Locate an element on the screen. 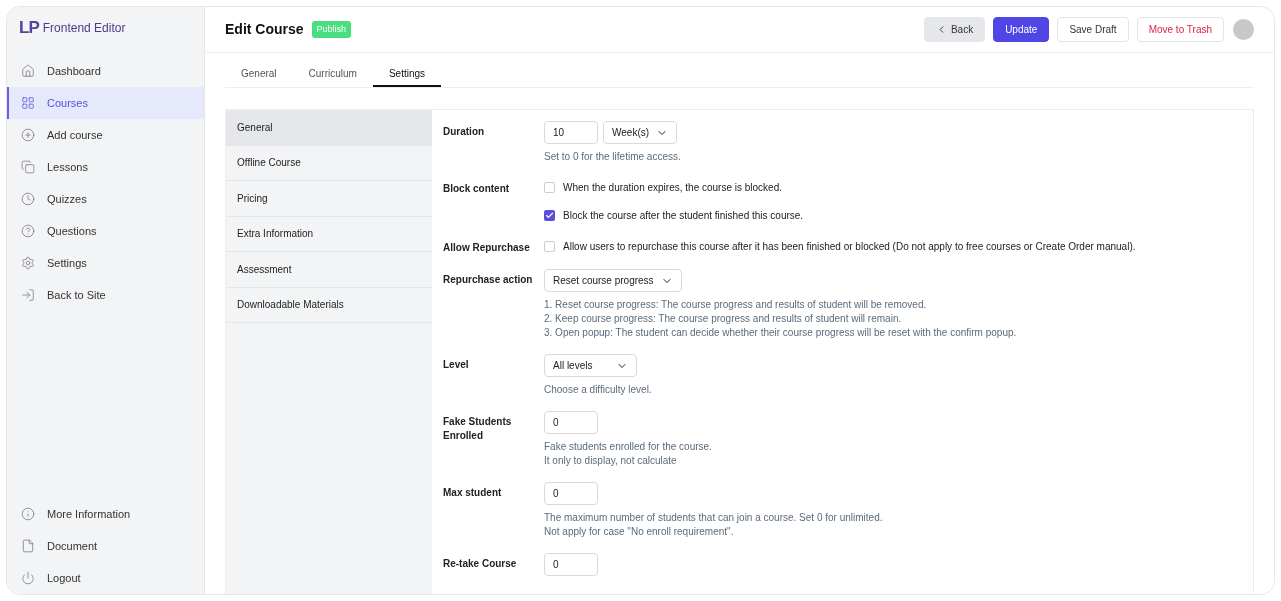 The width and height of the screenshot is (1281, 601). sidebar-item: Quizzes is located at coordinates (105, 199).